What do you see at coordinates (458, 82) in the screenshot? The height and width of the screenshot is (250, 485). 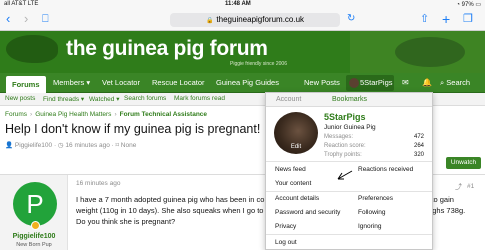 I see `search-label: Search` at bounding box center [458, 82].